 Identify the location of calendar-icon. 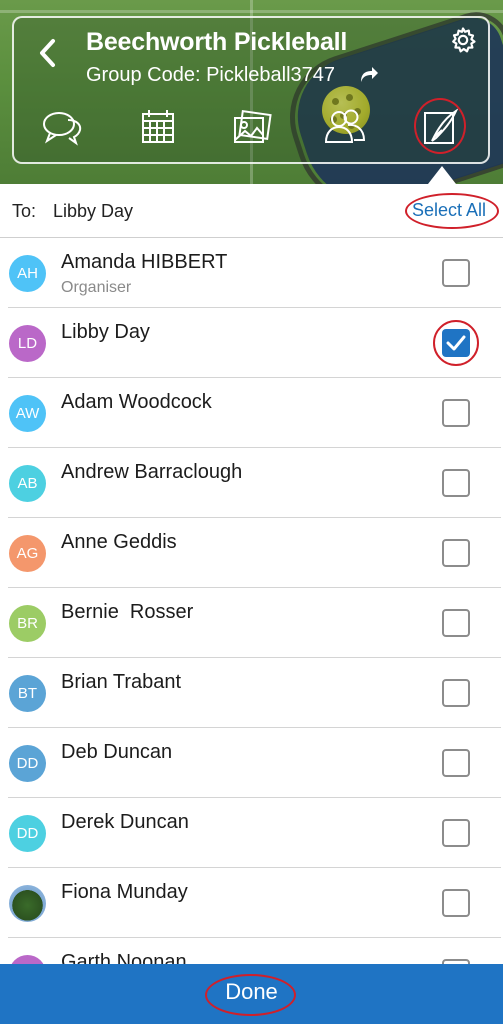
(158, 126).